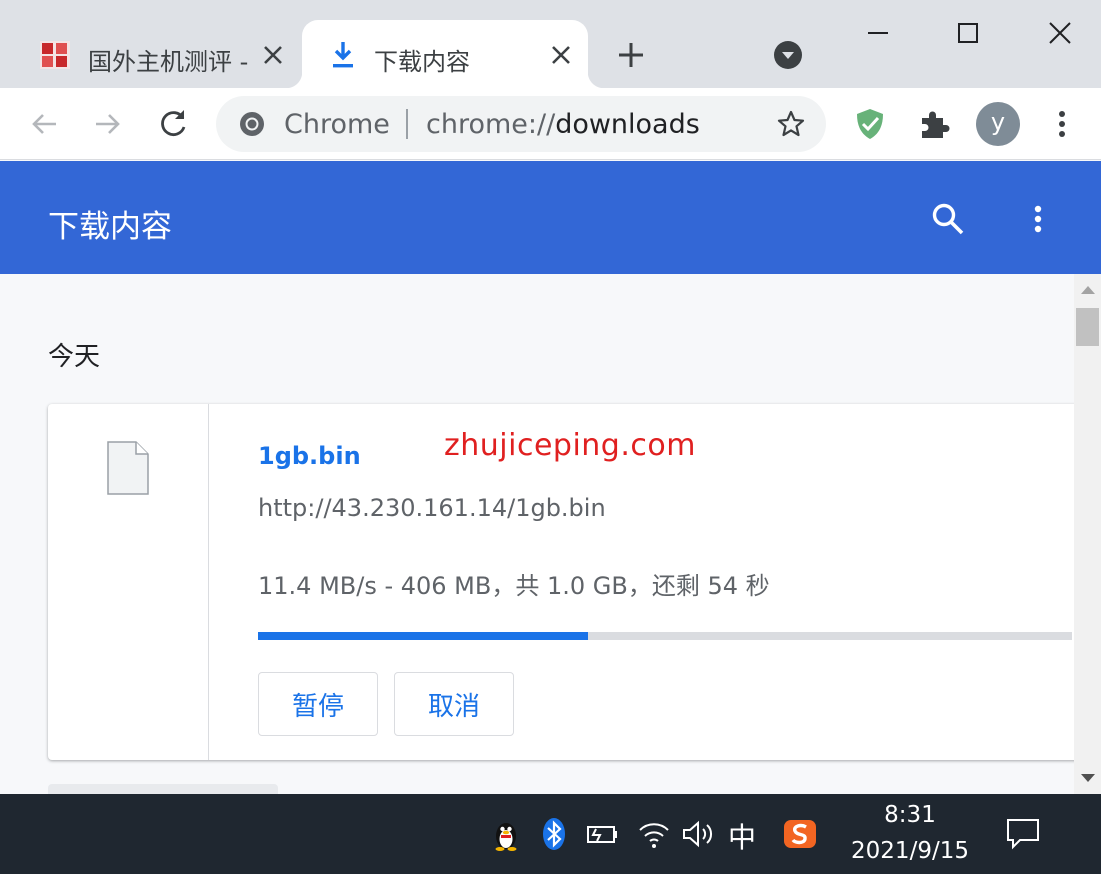 This screenshot has width=1101, height=874. Describe the element at coordinates (309, 456) in the screenshot. I see `file-name-link: 1gb.bin` at that location.